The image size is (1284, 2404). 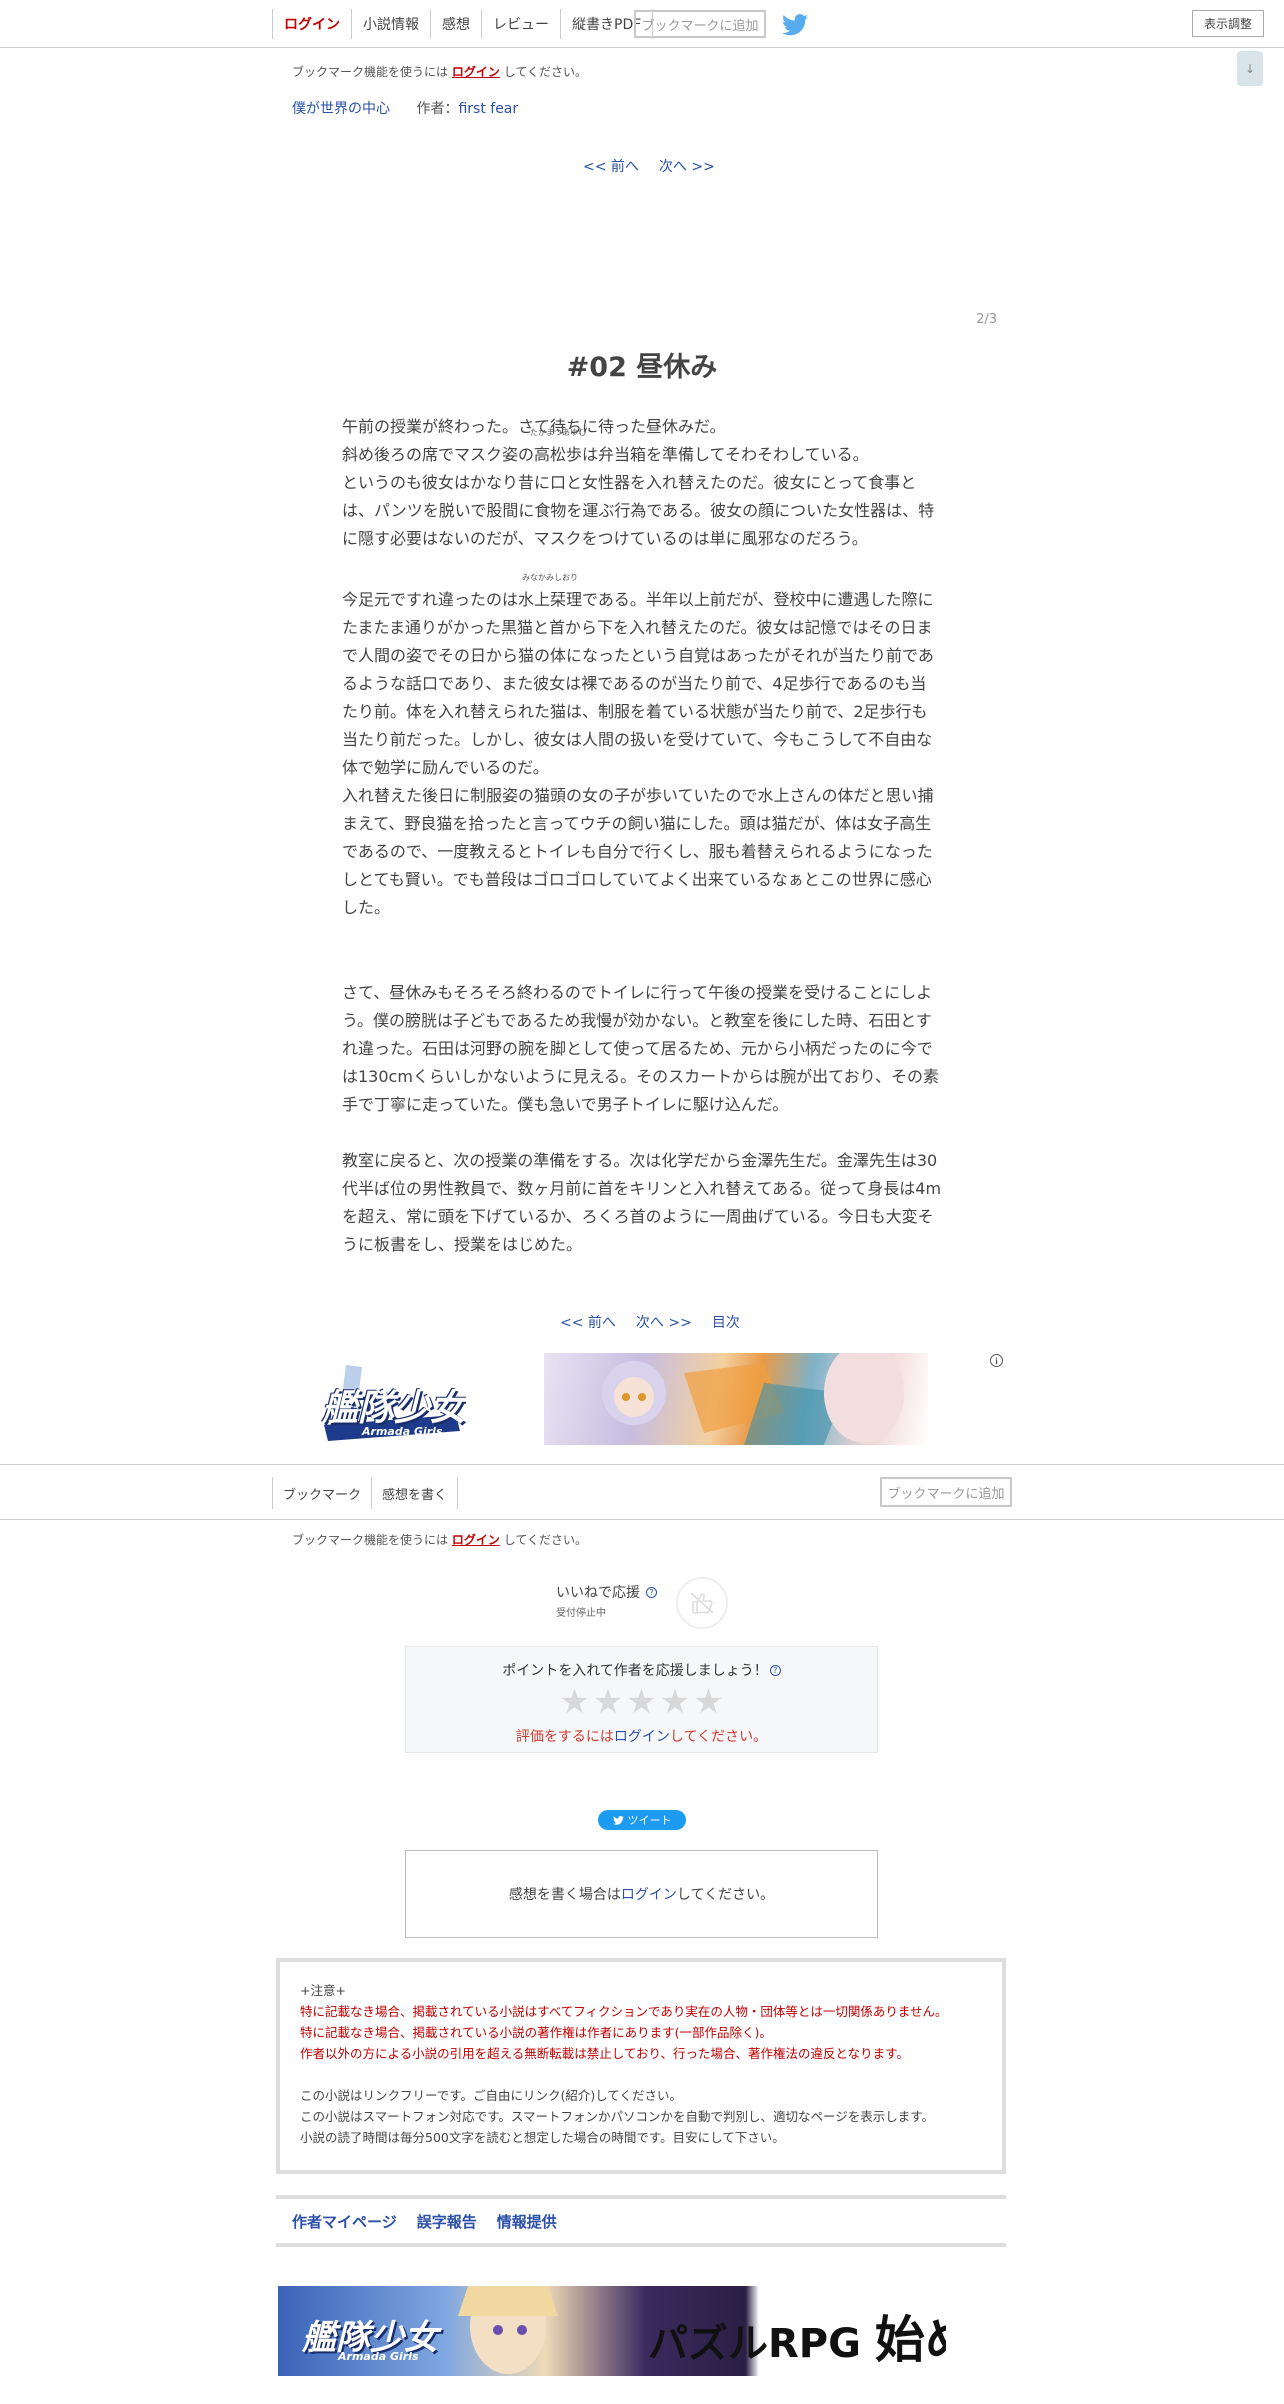 I want to click on add-bookmark-button-bottom: ブックマークに追加, so click(x=946, y=1492).